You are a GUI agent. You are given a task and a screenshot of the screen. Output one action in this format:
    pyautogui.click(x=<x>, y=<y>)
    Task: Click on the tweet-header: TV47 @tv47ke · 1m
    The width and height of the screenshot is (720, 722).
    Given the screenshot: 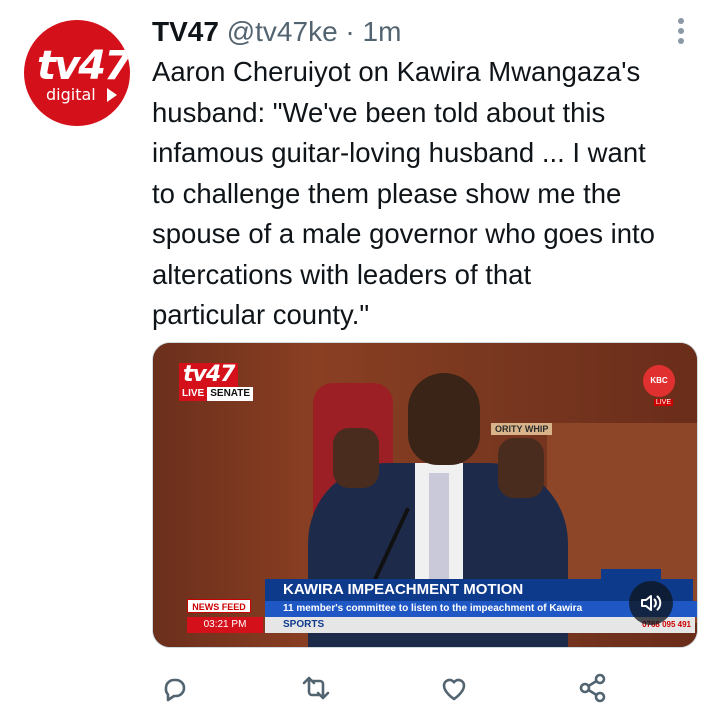 What is the action you would take?
    pyautogui.click(x=276, y=32)
    